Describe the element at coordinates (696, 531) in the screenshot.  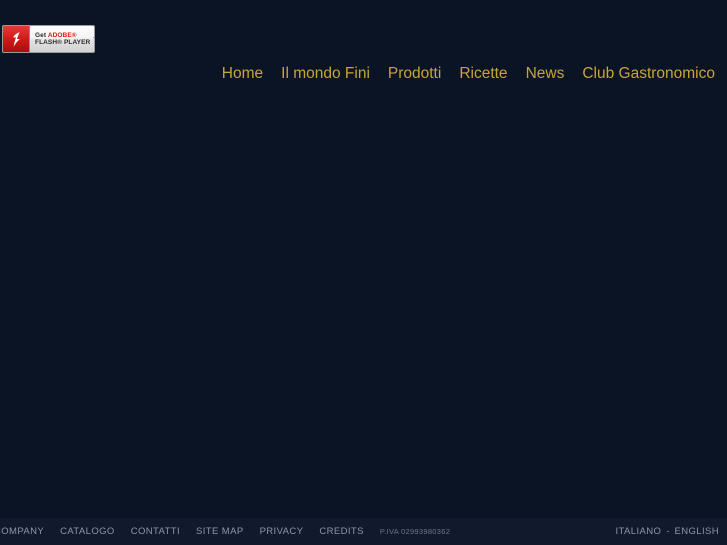
I see `language-link-english: ENGLISH` at that location.